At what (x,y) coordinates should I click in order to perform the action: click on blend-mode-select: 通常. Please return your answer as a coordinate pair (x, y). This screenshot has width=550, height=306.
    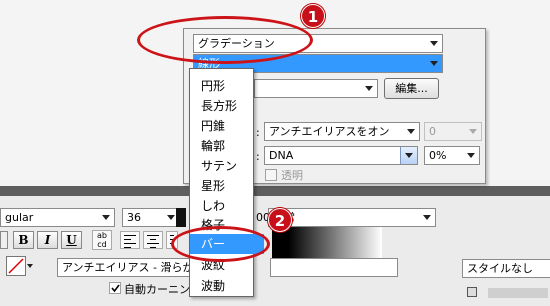
    Looking at the image, I should click on (352, 217).